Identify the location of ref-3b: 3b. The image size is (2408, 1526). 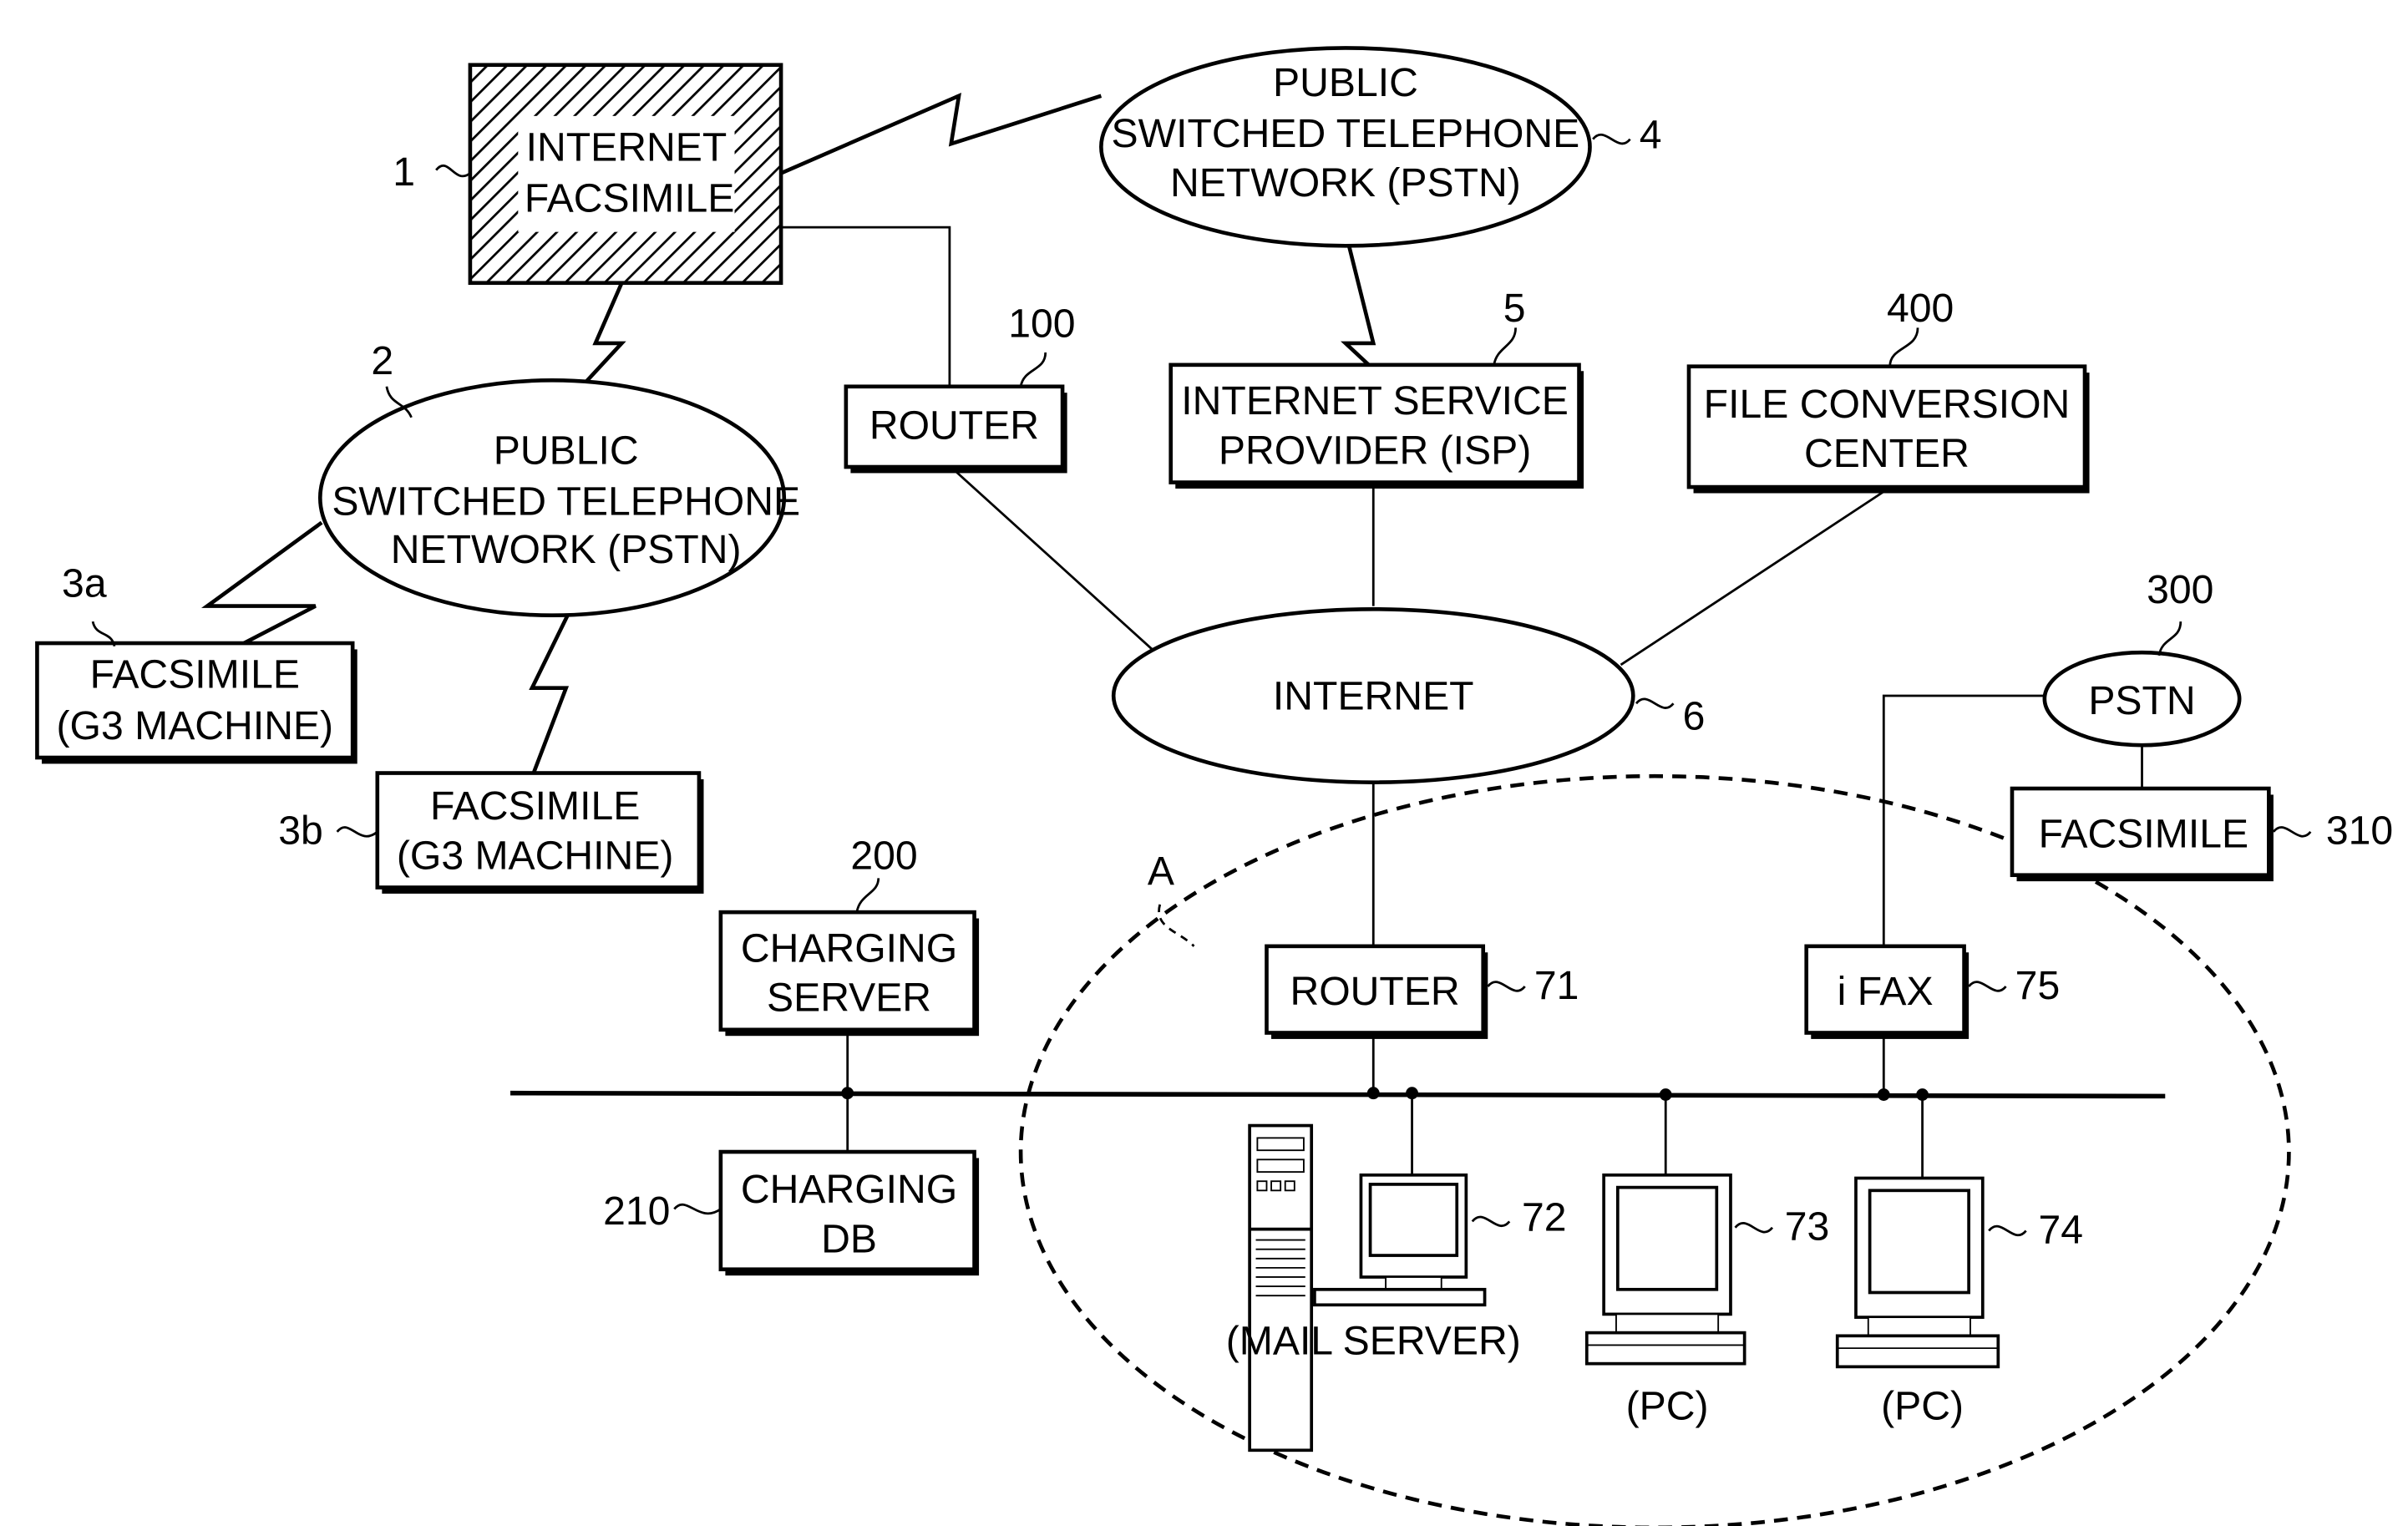
(300, 832).